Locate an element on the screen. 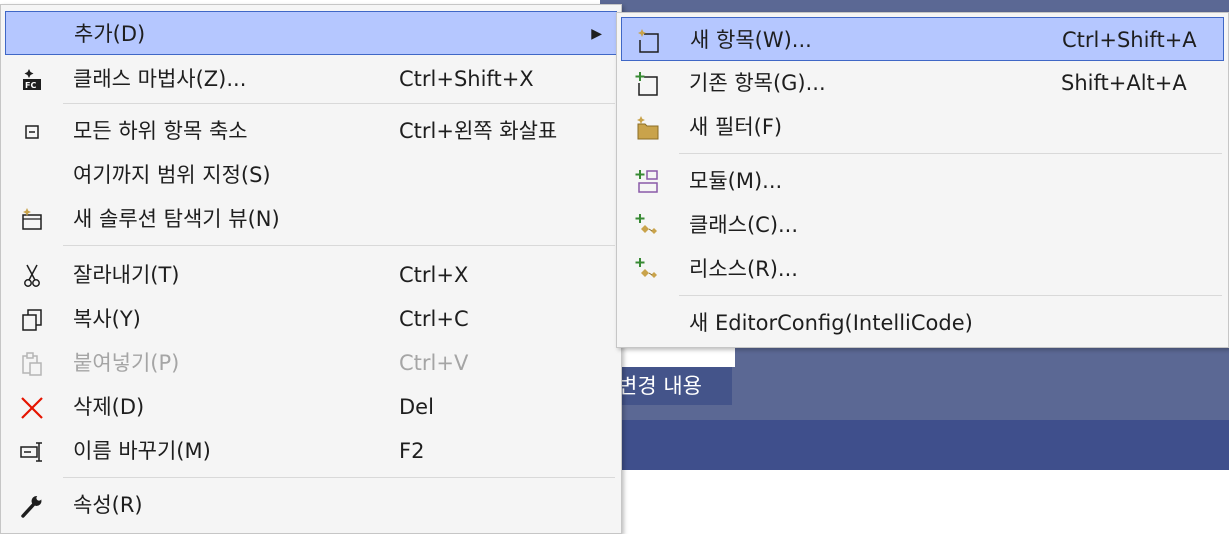  menu-item-shortcut: F2 is located at coordinates (412, 451).